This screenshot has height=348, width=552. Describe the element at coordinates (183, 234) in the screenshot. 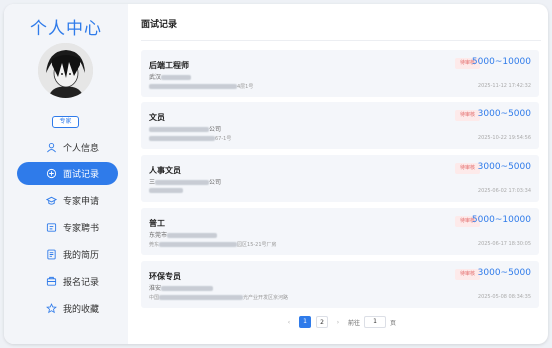

I see `company-name: 东莞市` at that location.